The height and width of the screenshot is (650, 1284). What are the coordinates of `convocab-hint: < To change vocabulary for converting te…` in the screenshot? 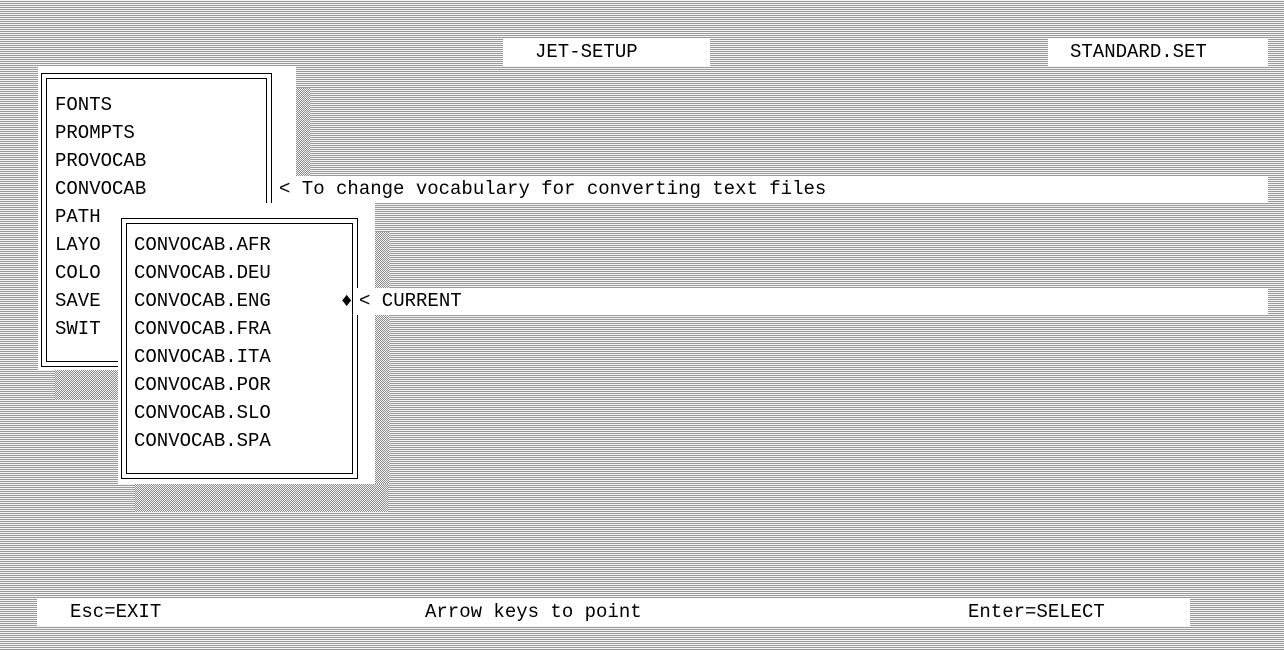 It's located at (553, 189).